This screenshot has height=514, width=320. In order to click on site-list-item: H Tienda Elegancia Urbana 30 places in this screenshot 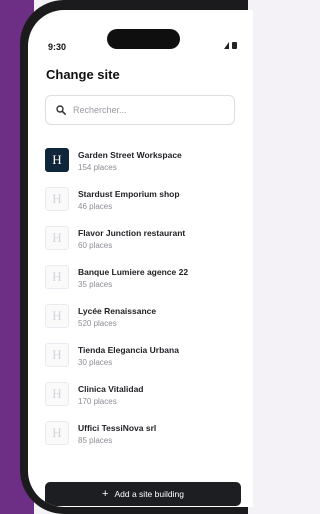, I will do `click(145, 361)`.